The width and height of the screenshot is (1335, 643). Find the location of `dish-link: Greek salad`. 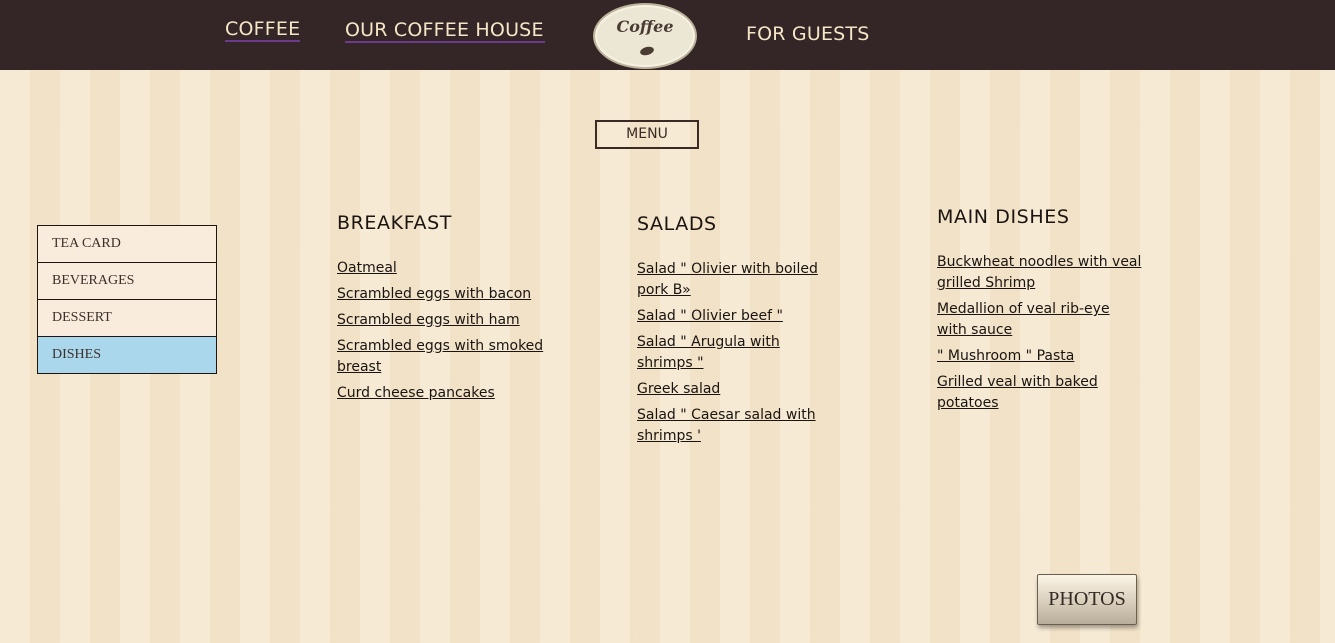

dish-link: Greek salad is located at coordinates (734, 389).